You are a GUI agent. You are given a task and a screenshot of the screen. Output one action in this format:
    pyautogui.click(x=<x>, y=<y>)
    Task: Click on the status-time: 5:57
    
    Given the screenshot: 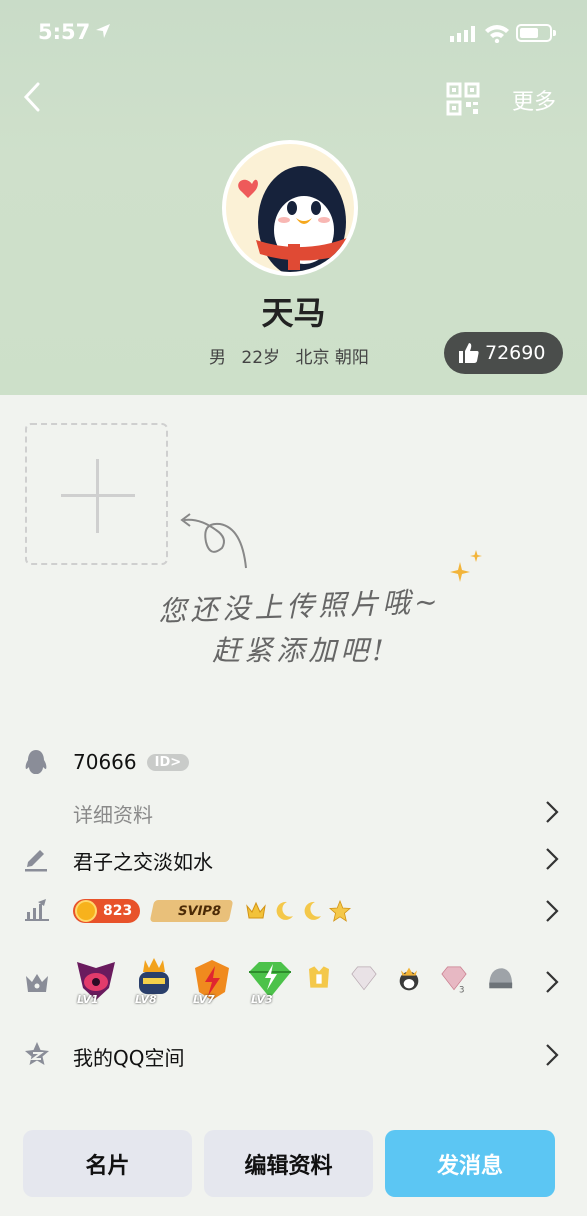 What is the action you would take?
    pyautogui.click(x=64, y=32)
    